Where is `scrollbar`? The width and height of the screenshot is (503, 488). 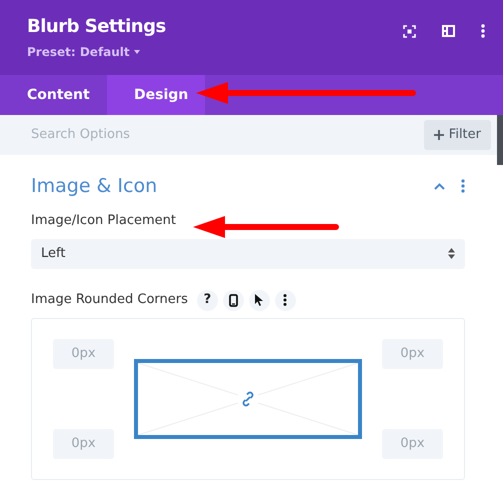
scrollbar is located at coordinates (500, 140).